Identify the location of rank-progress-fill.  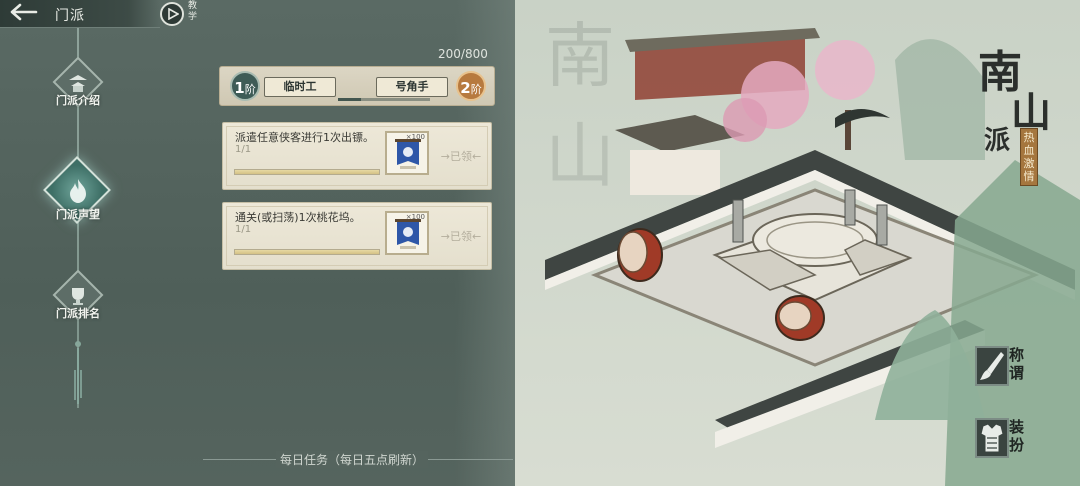
(349, 99).